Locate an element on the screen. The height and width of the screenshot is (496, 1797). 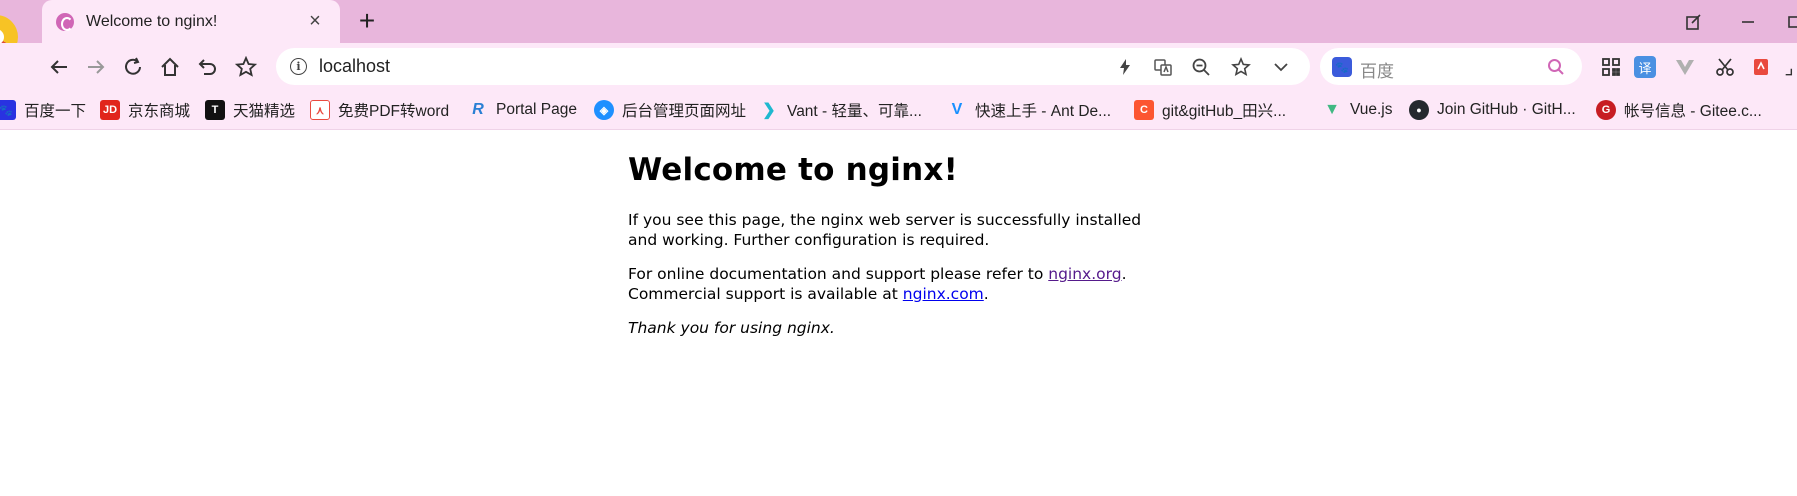
close-icon: × is located at coordinates (315, 21).